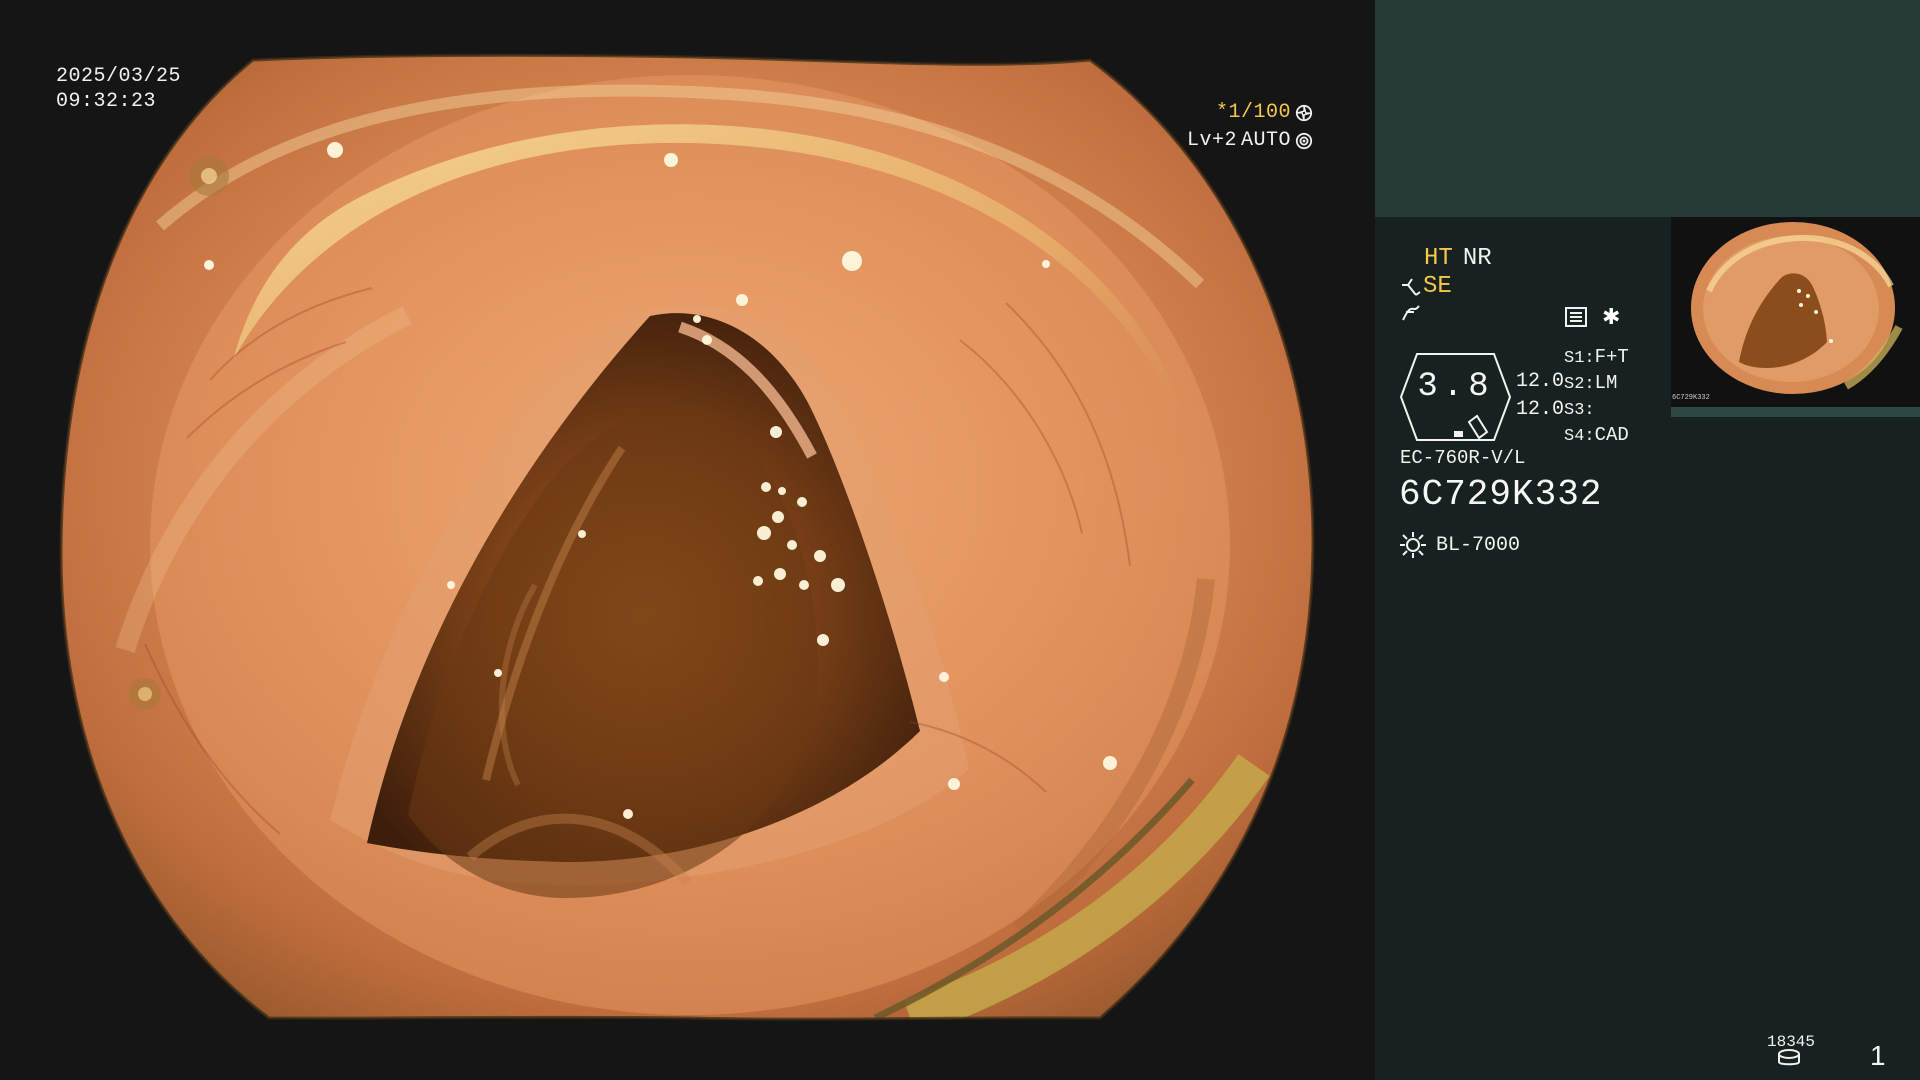 The width and height of the screenshot is (1920, 1080). I want to click on gauge-value: 3.8, so click(1455, 387).